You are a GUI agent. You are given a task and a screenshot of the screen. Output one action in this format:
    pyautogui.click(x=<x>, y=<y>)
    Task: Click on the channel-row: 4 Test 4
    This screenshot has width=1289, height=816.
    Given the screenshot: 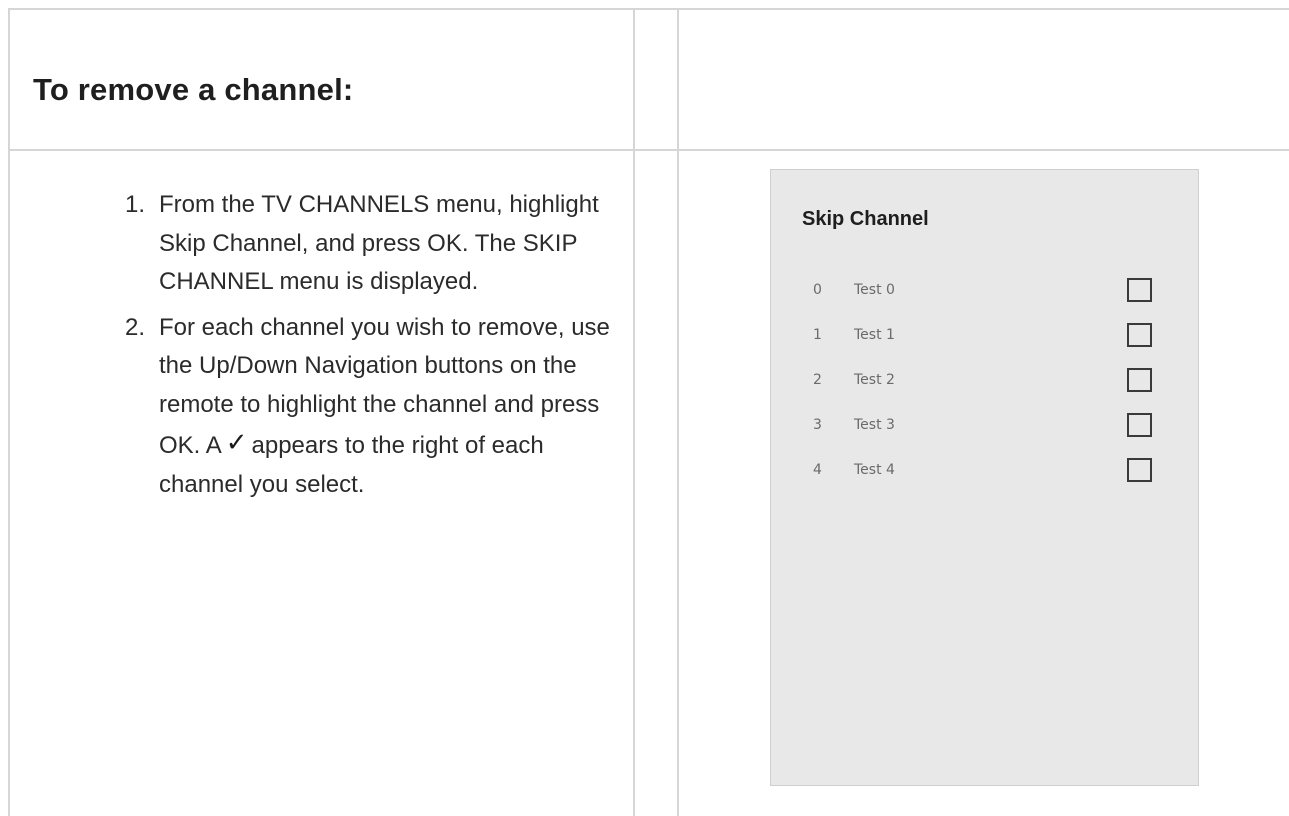 What is the action you would take?
    pyautogui.click(x=984, y=471)
    